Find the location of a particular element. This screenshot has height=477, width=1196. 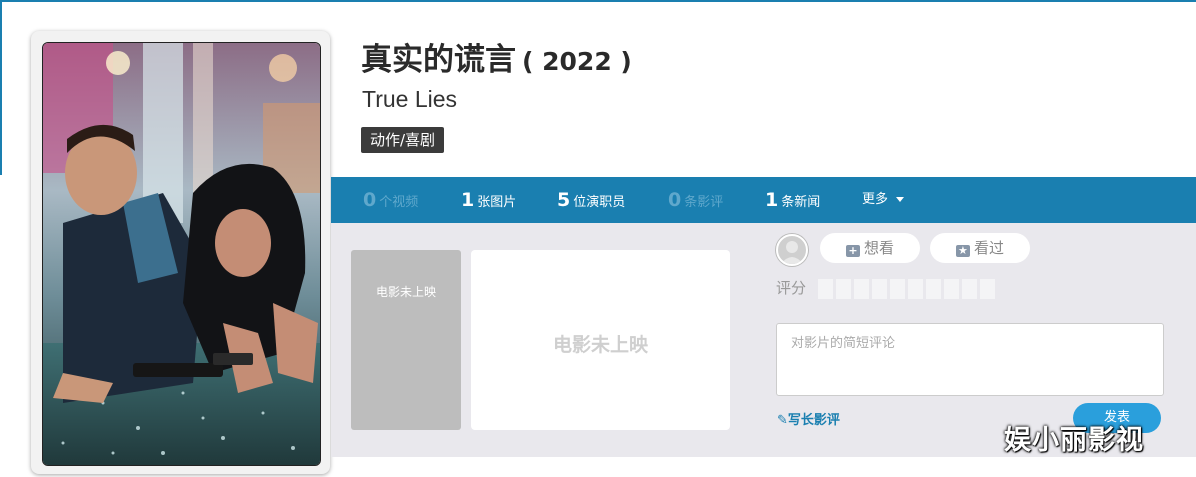

stat-images-label: 张图片 is located at coordinates (497, 202).